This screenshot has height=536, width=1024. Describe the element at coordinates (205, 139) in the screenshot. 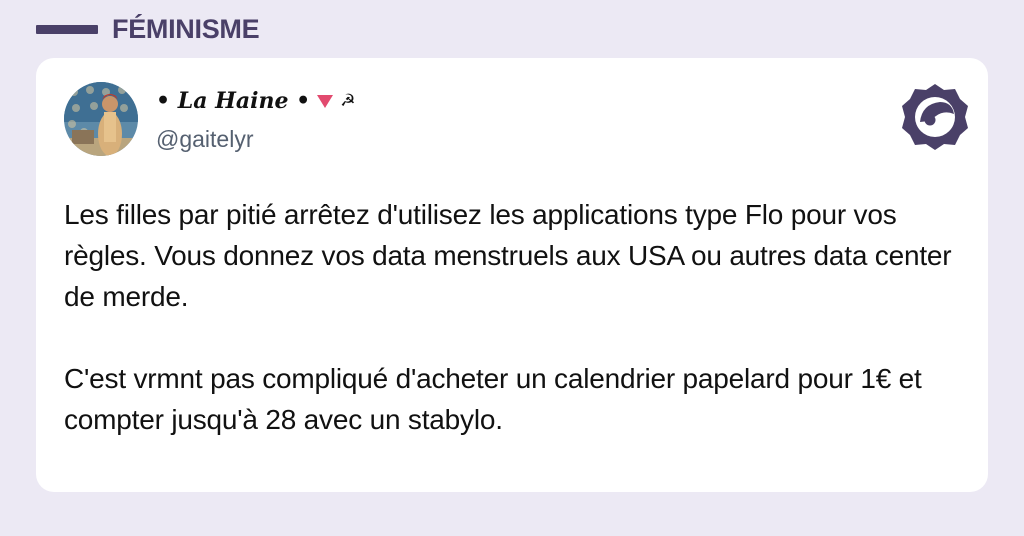

I see `user-handle: @gaitelyr` at that location.